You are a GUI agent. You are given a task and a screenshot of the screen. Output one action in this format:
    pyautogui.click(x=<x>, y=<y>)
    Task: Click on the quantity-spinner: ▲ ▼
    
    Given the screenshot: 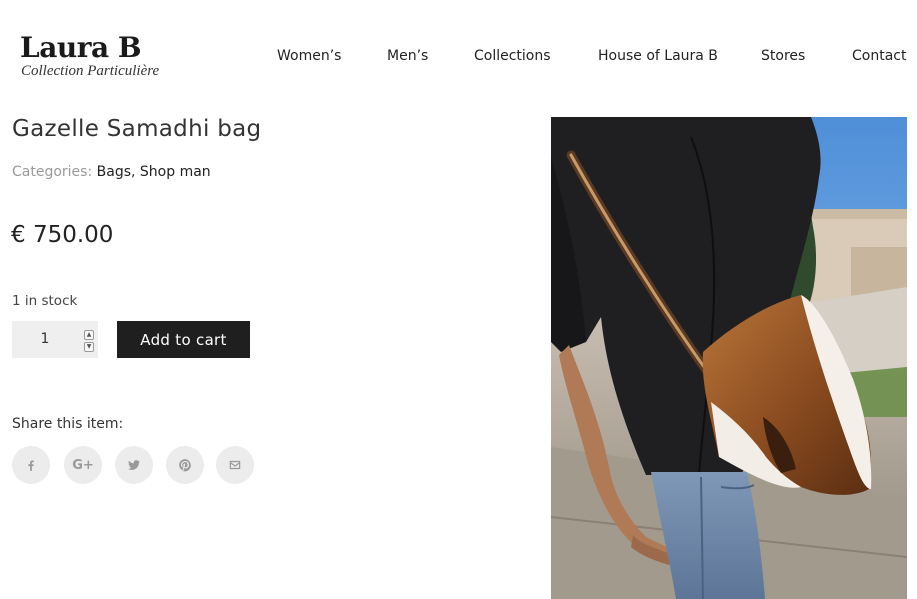 What is the action you would take?
    pyautogui.click(x=89, y=341)
    